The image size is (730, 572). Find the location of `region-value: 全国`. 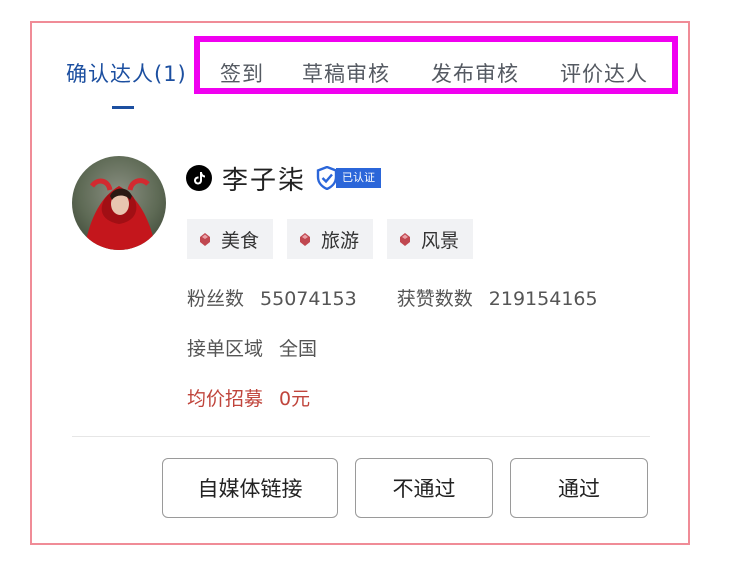

region-value: 全国 is located at coordinates (298, 349).